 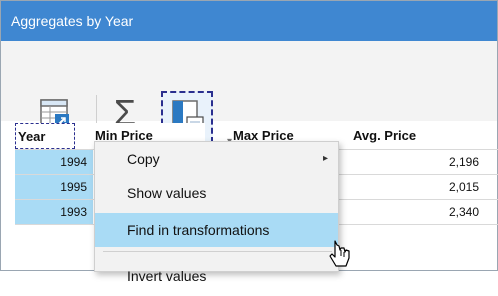 I want to click on menu-item-copy: Copy ▸, so click(x=216, y=159).